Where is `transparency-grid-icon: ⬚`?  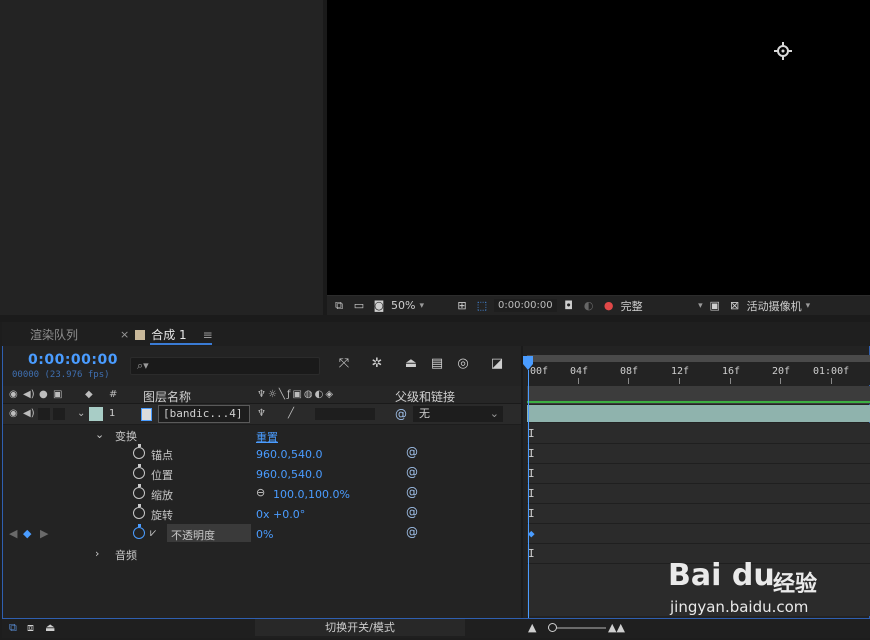
transparency-grid-icon: ⬚ is located at coordinates (482, 306).